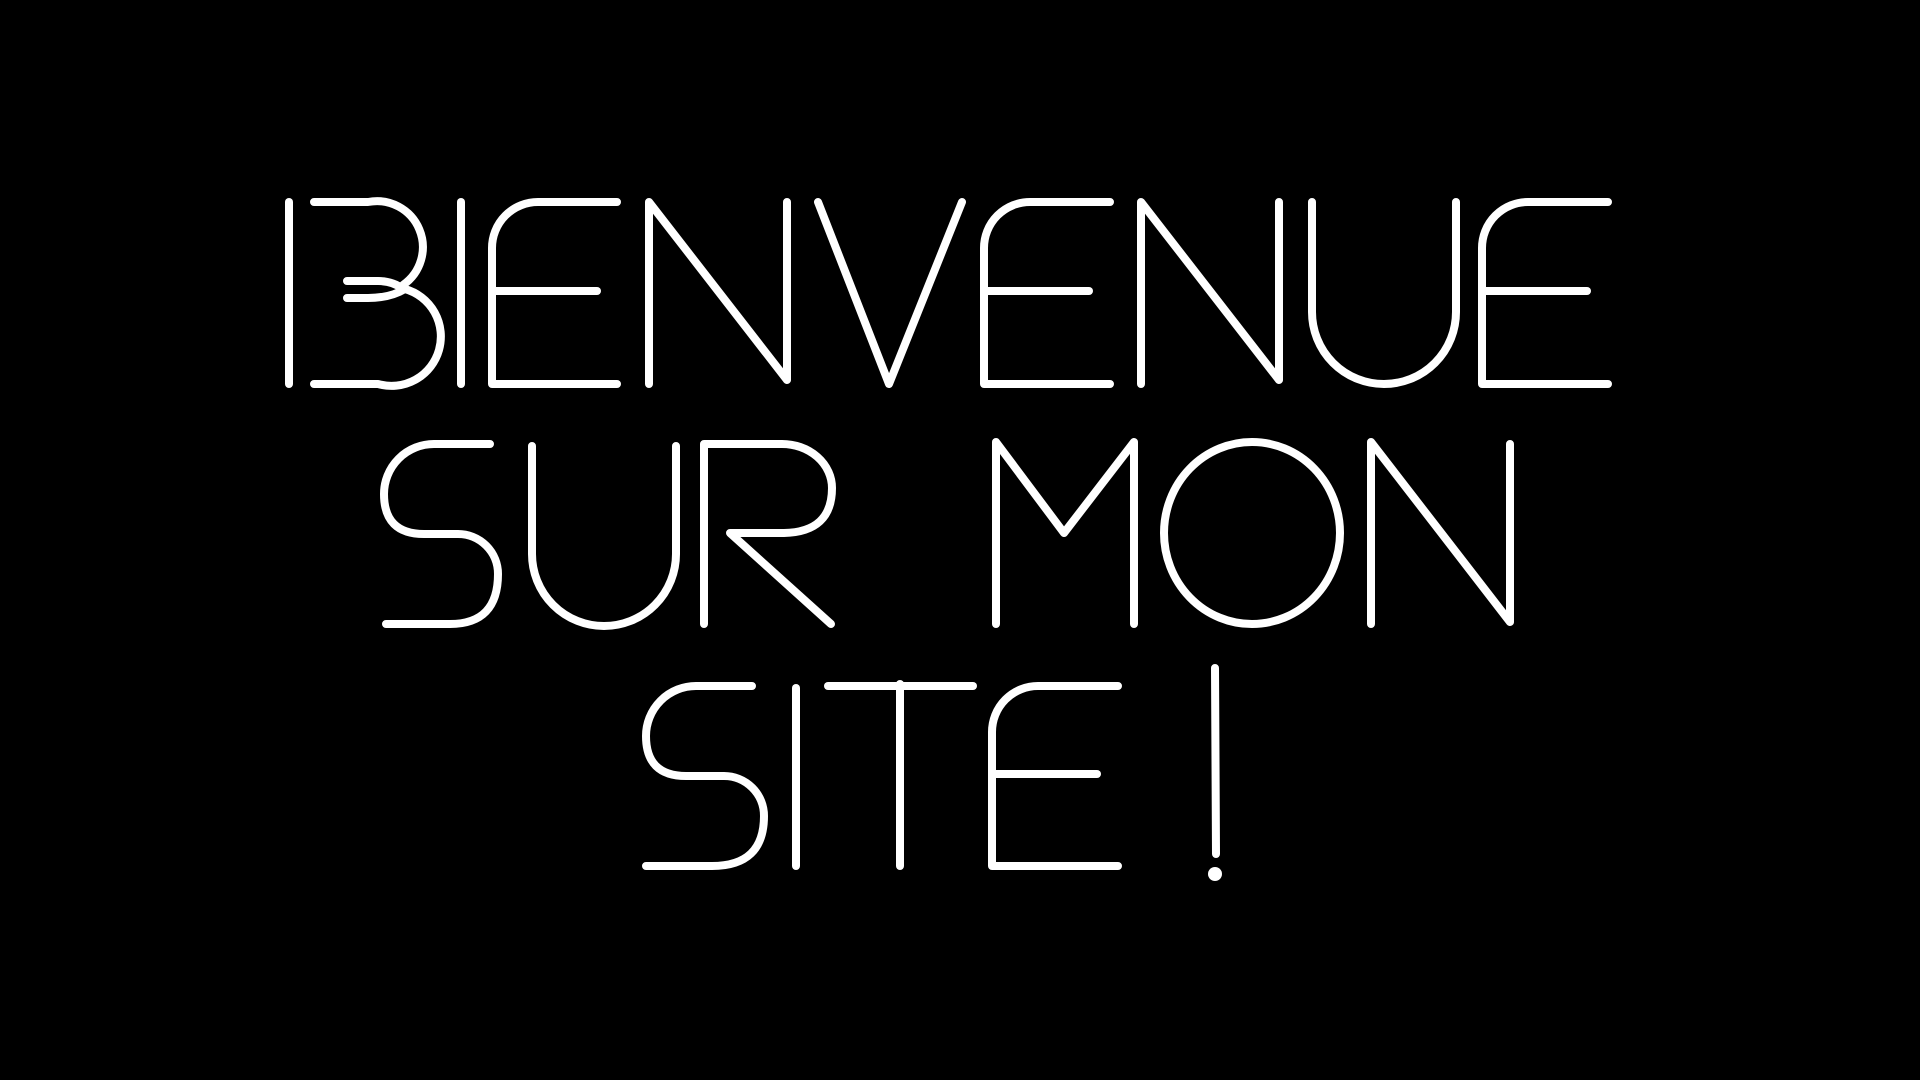 This screenshot has height=1080, width=1920. I want to click on exclamation-mark, so click(1215, 761).